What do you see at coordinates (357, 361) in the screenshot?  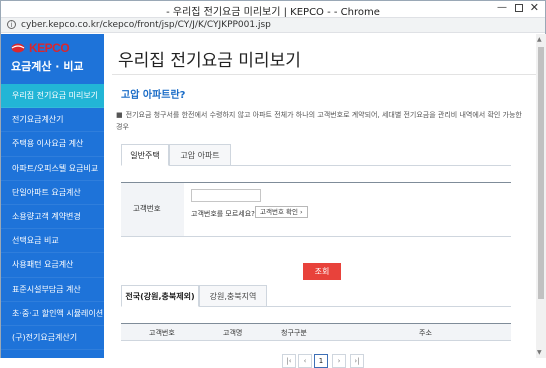 I see `last-page-button: ›|` at bounding box center [357, 361].